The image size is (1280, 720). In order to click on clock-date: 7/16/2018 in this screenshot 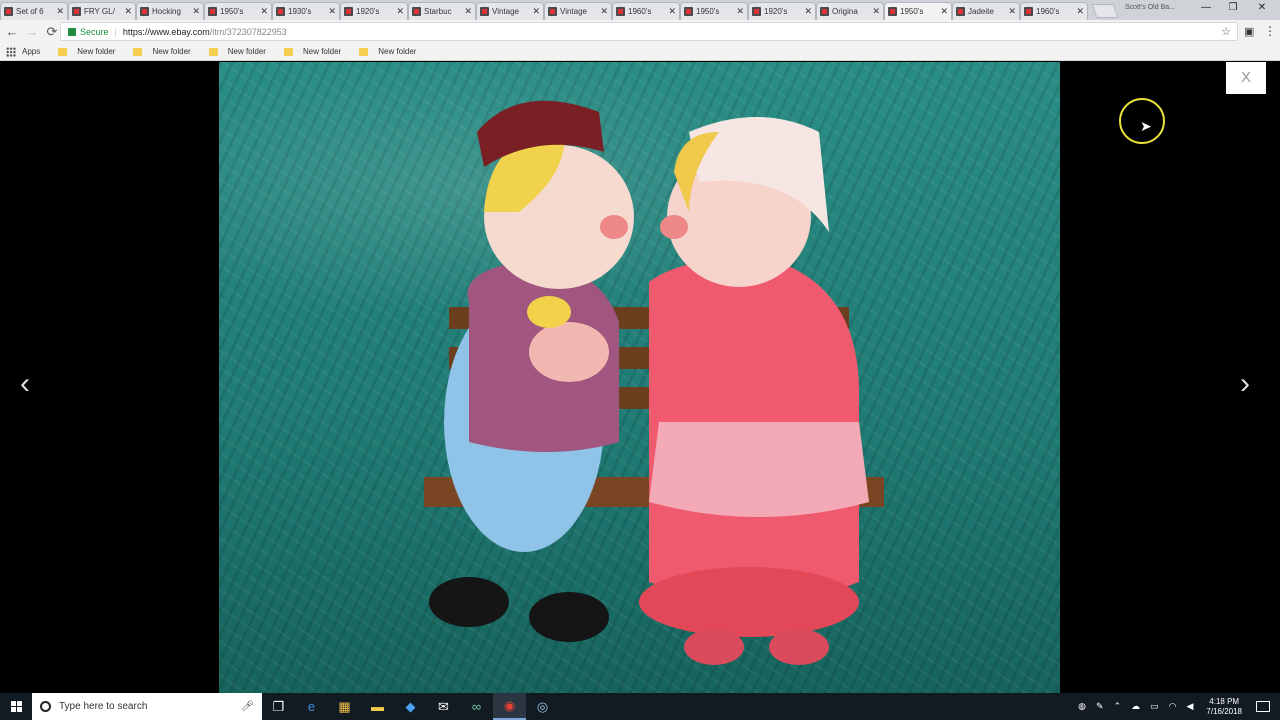, I will do `click(1224, 711)`.